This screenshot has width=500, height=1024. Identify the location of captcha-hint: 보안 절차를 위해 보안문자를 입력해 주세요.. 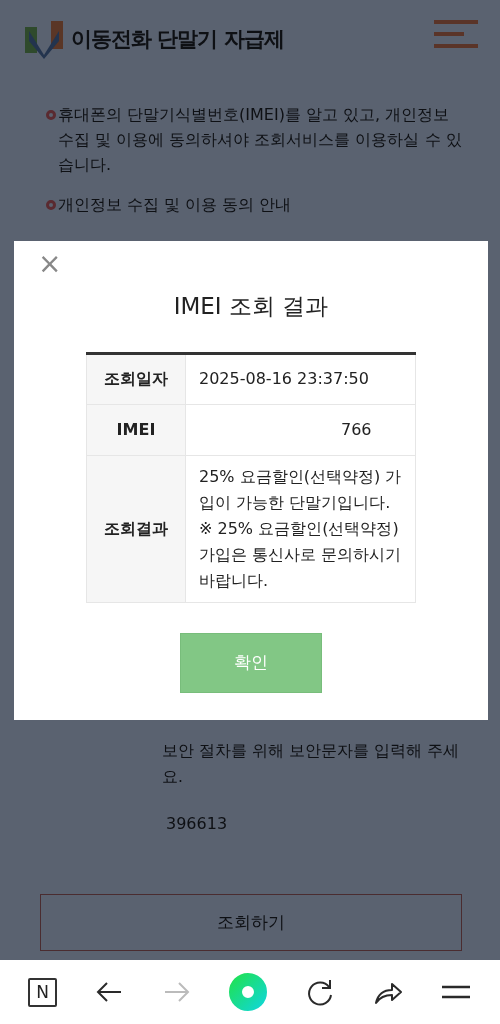
(311, 764).